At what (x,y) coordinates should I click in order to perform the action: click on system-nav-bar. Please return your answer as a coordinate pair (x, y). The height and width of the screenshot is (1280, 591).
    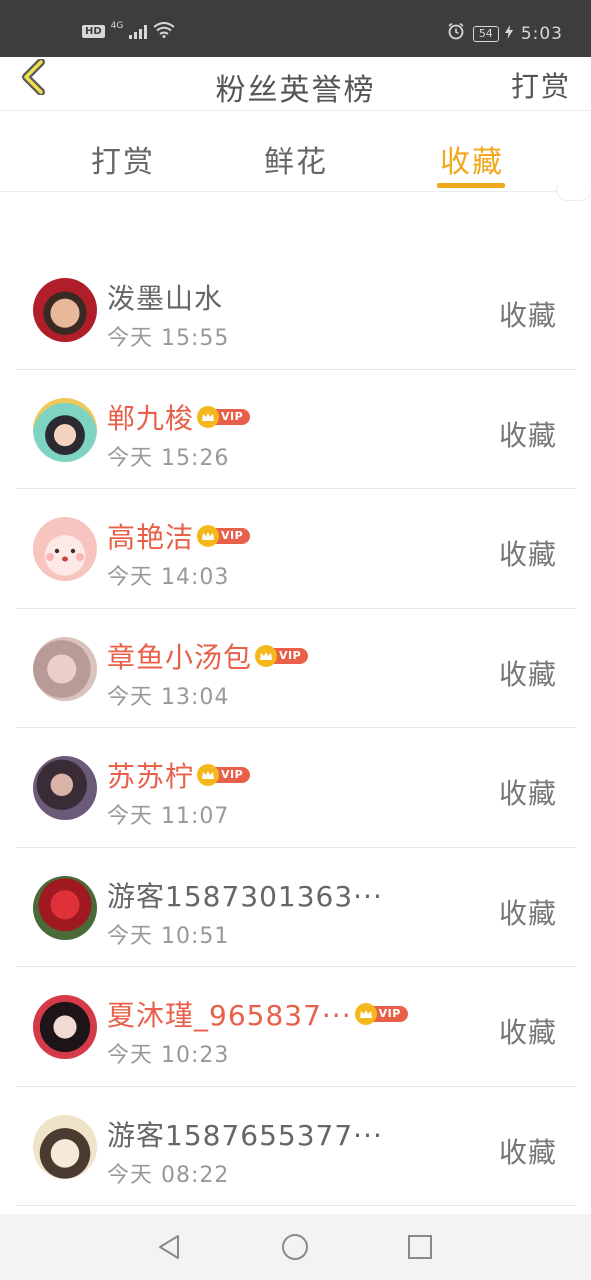
    Looking at the image, I should click on (295, 1247).